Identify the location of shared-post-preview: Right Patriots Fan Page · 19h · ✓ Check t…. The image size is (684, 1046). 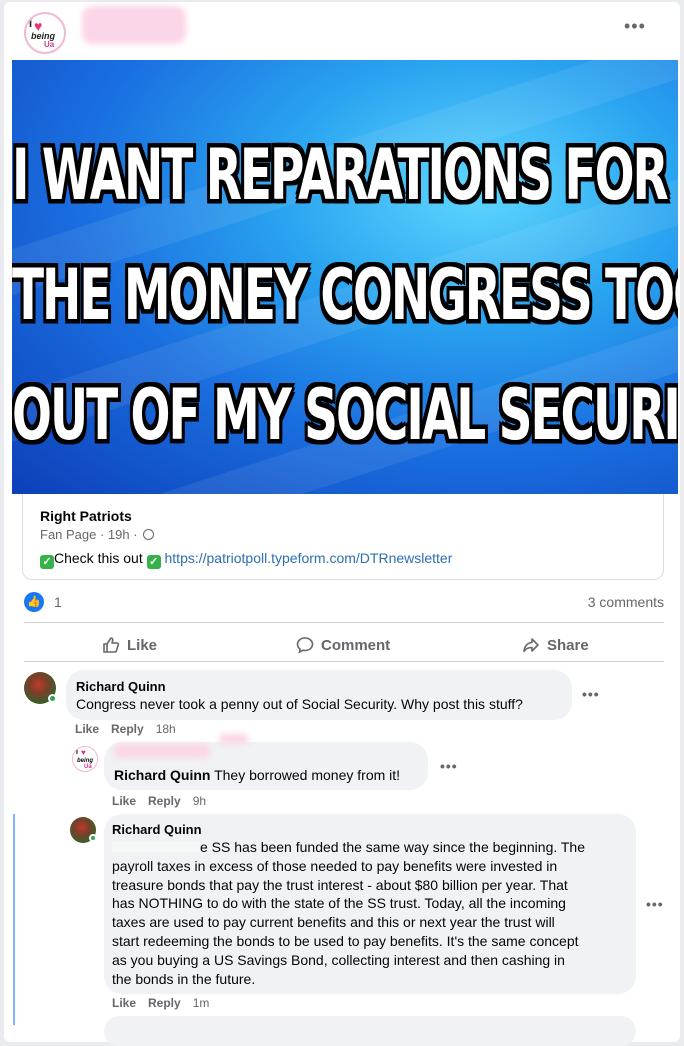
(343, 537).